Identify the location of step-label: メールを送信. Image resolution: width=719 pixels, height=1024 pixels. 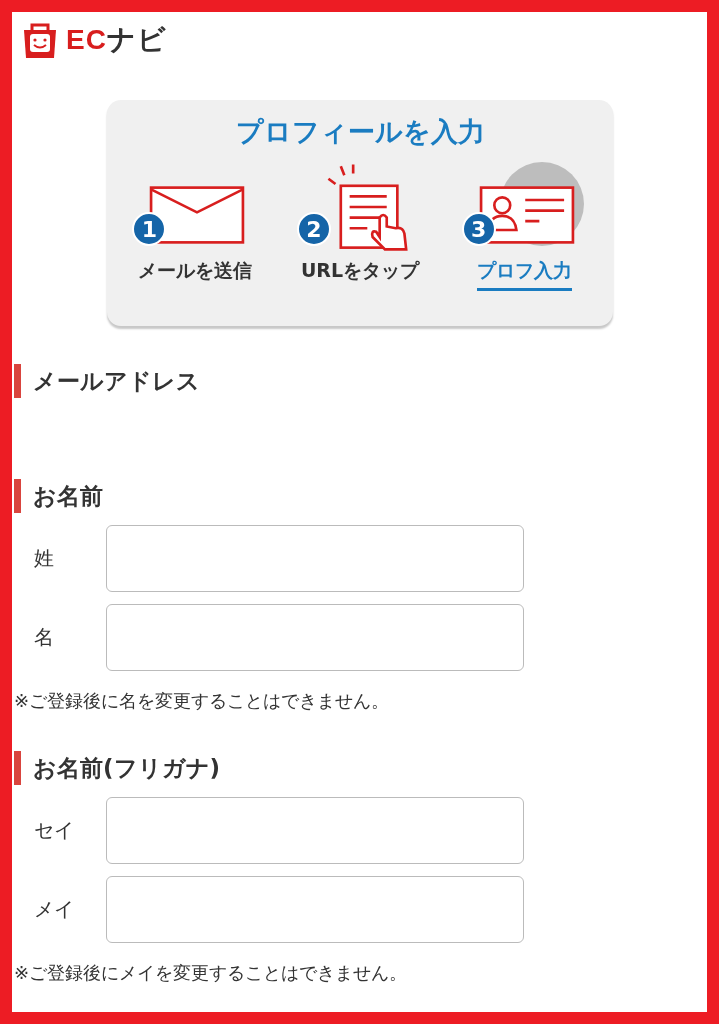
(195, 270).